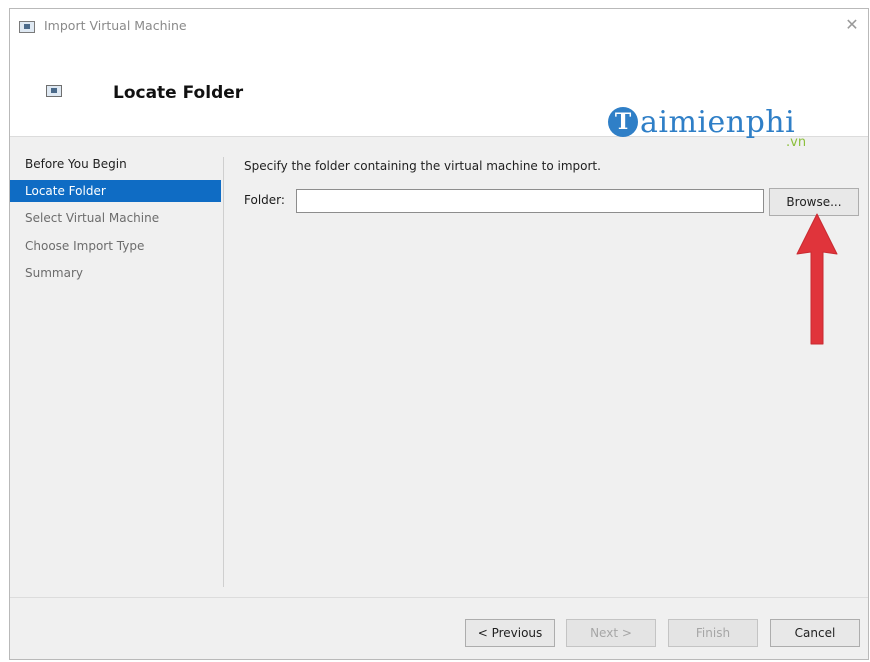 Image resolution: width=870 pixels, height=662 pixels. I want to click on sidebar-item-before-you-begin: Before You Begin, so click(115, 164).